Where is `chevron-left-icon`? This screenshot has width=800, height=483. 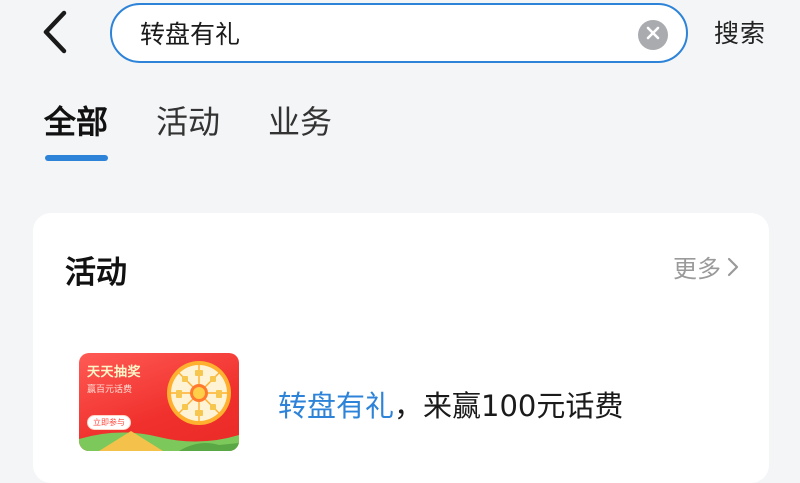
chevron-left-icon is located at coordinates (55, 34).